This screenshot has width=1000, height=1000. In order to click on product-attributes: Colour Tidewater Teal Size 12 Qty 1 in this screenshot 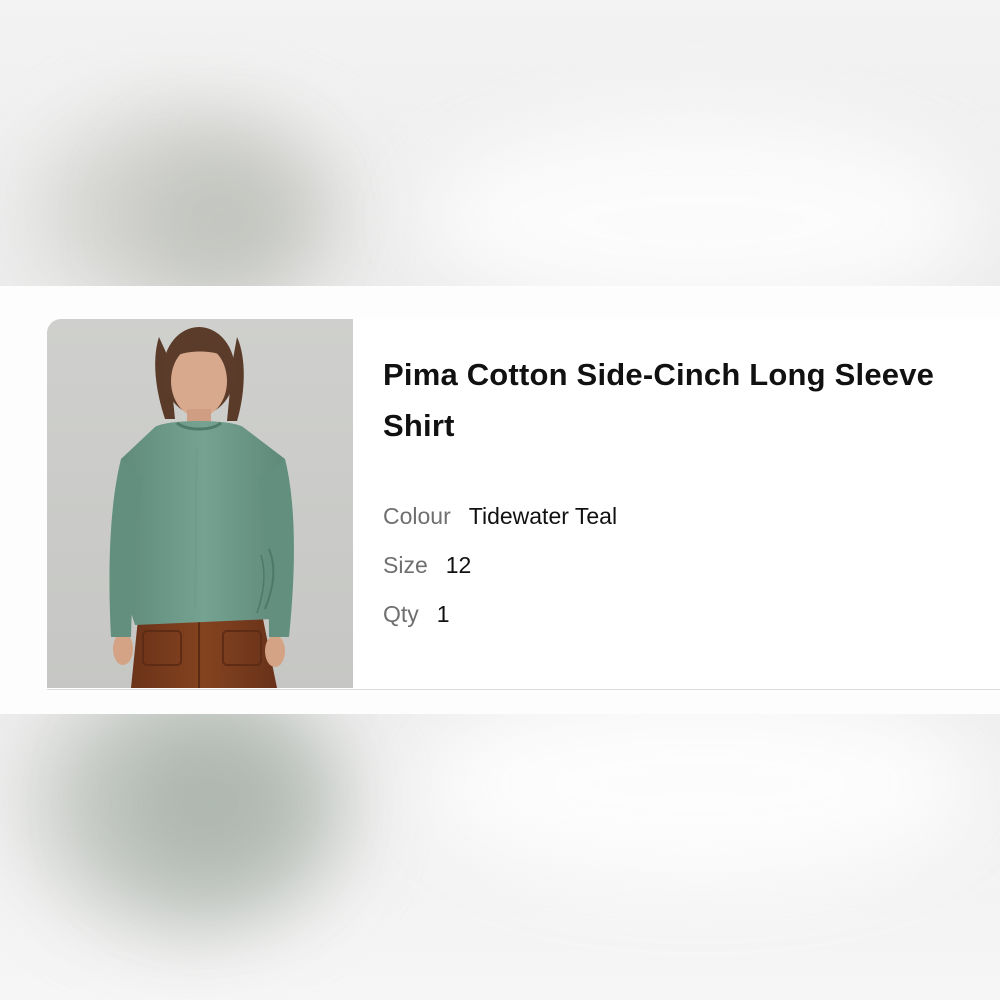, I will do `click(683, 576)`.